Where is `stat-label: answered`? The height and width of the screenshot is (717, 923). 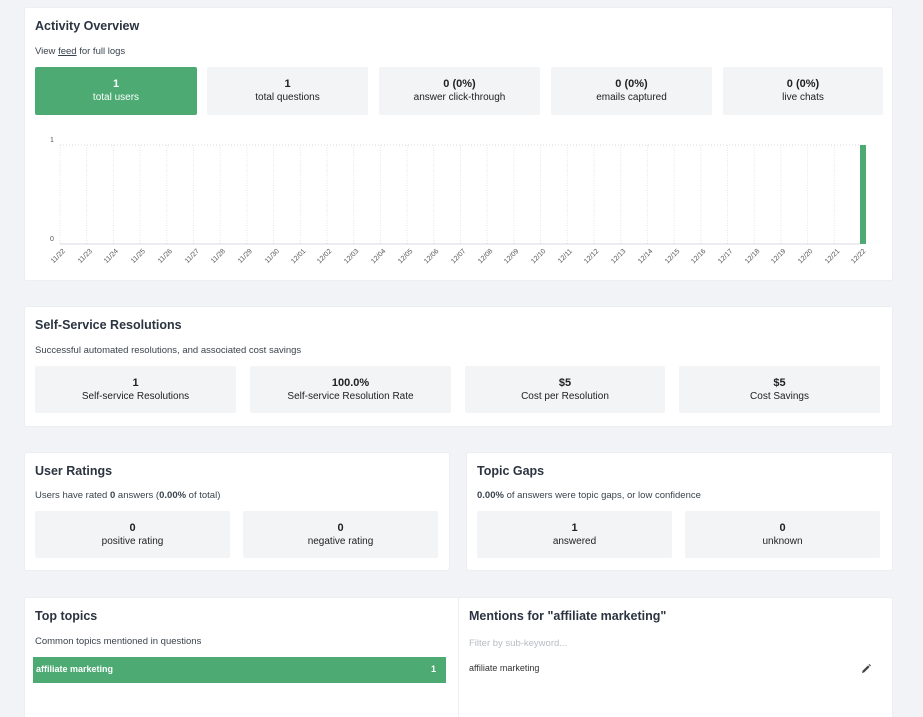 stat-label: answered is located at coordinates (574, 541).